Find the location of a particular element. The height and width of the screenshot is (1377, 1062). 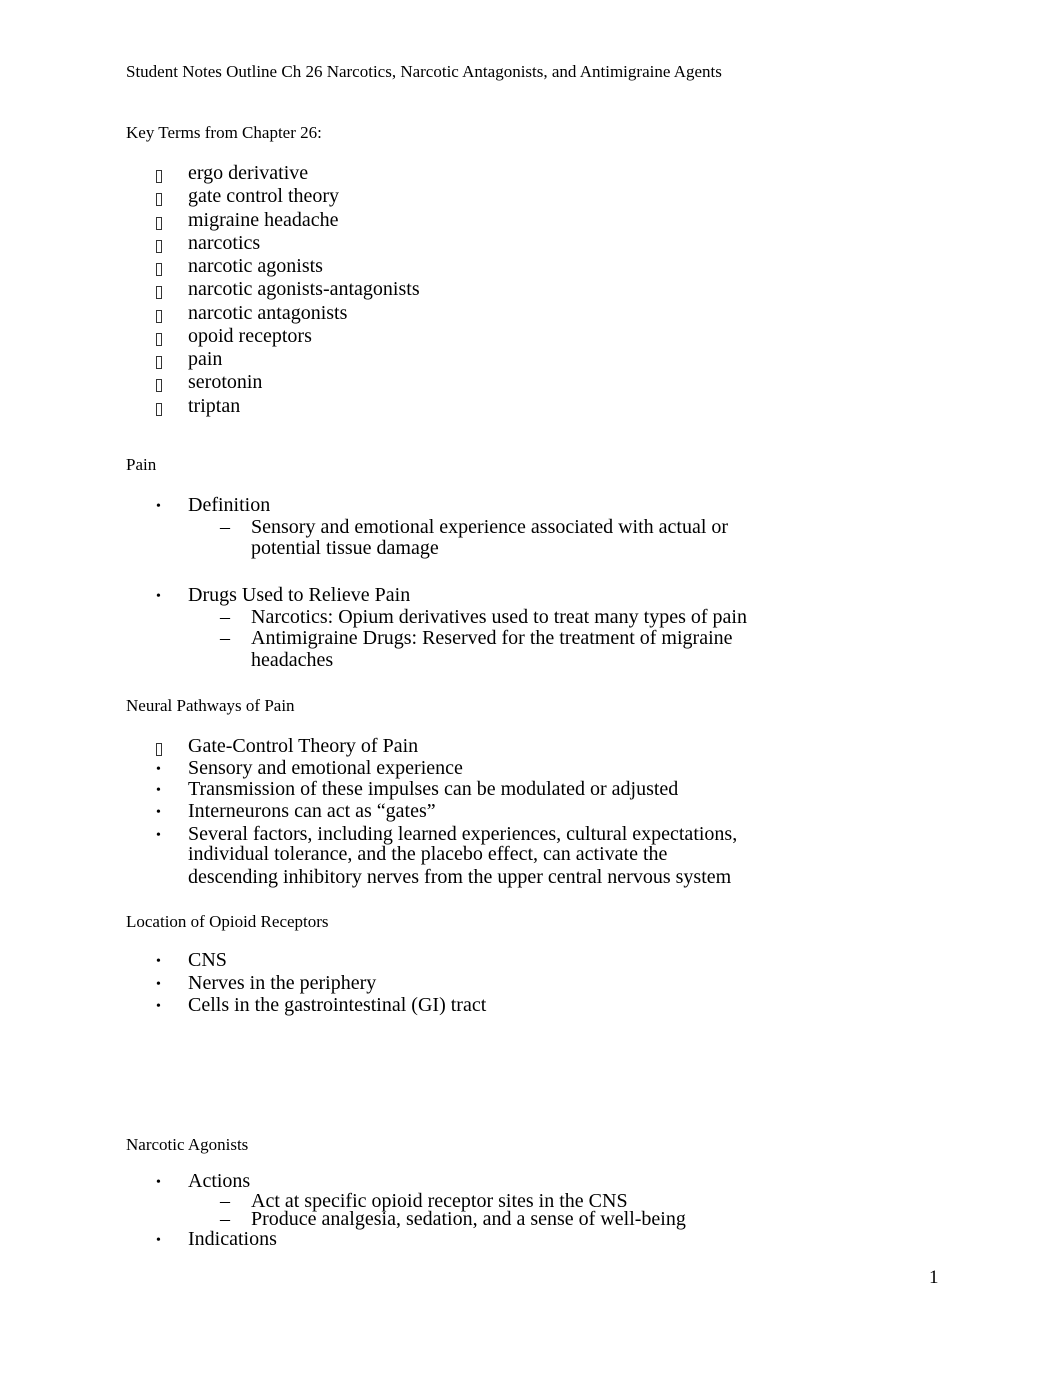

pain-heading: Pain is located at coordinates (141, 464).